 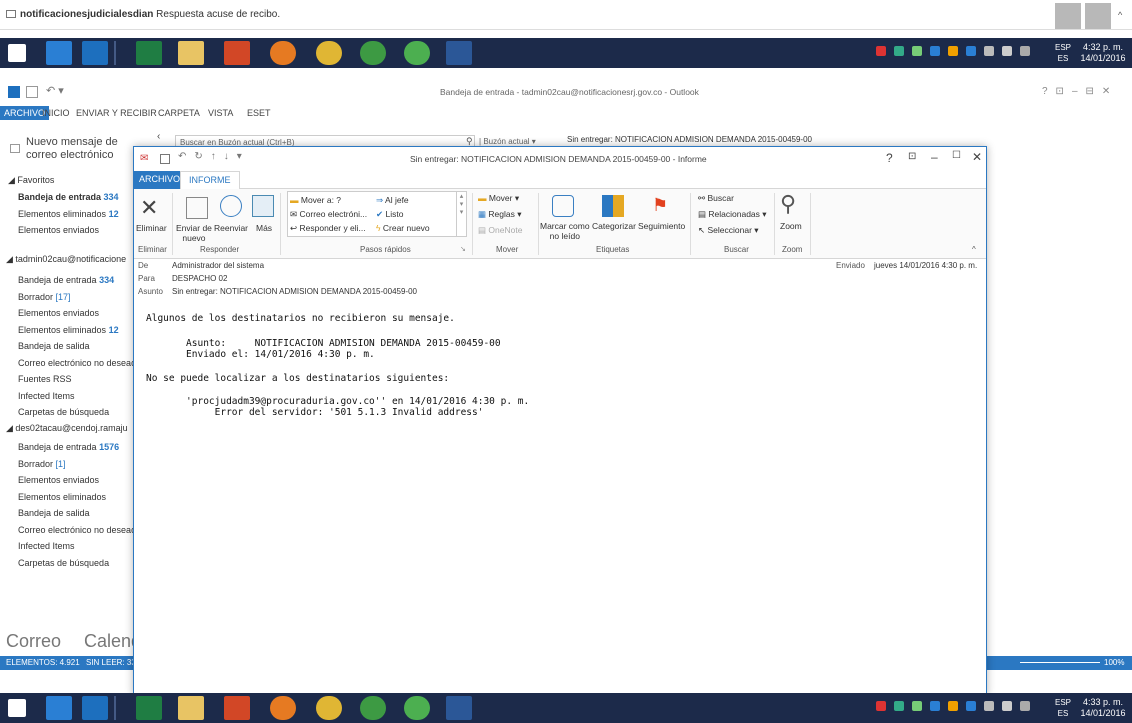 What do you see at coordinates (732, 214) in the screenshot?
I see `relacionadas-button: ▤ Relacionadas ▾` at bounding box center [732, 214].